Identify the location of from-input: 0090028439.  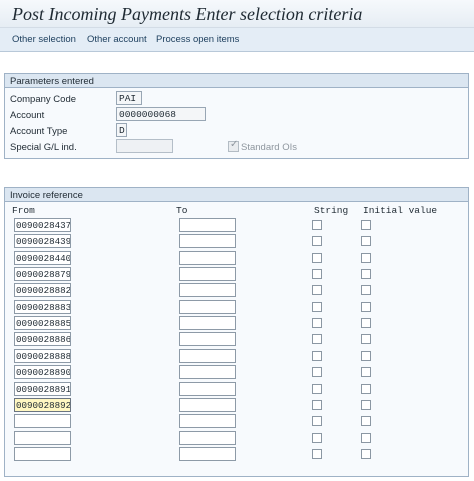
(42, 241).